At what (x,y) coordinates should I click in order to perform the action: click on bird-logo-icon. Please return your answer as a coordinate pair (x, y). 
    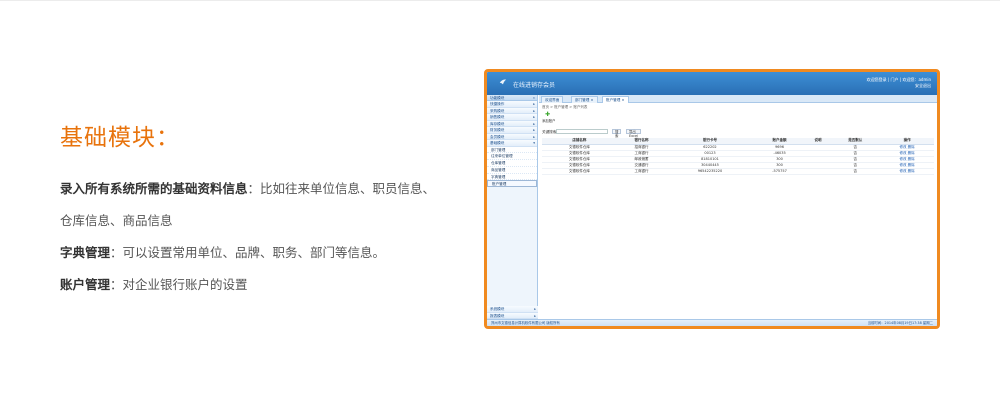
    Looking at the image, I should click on (503, 82).